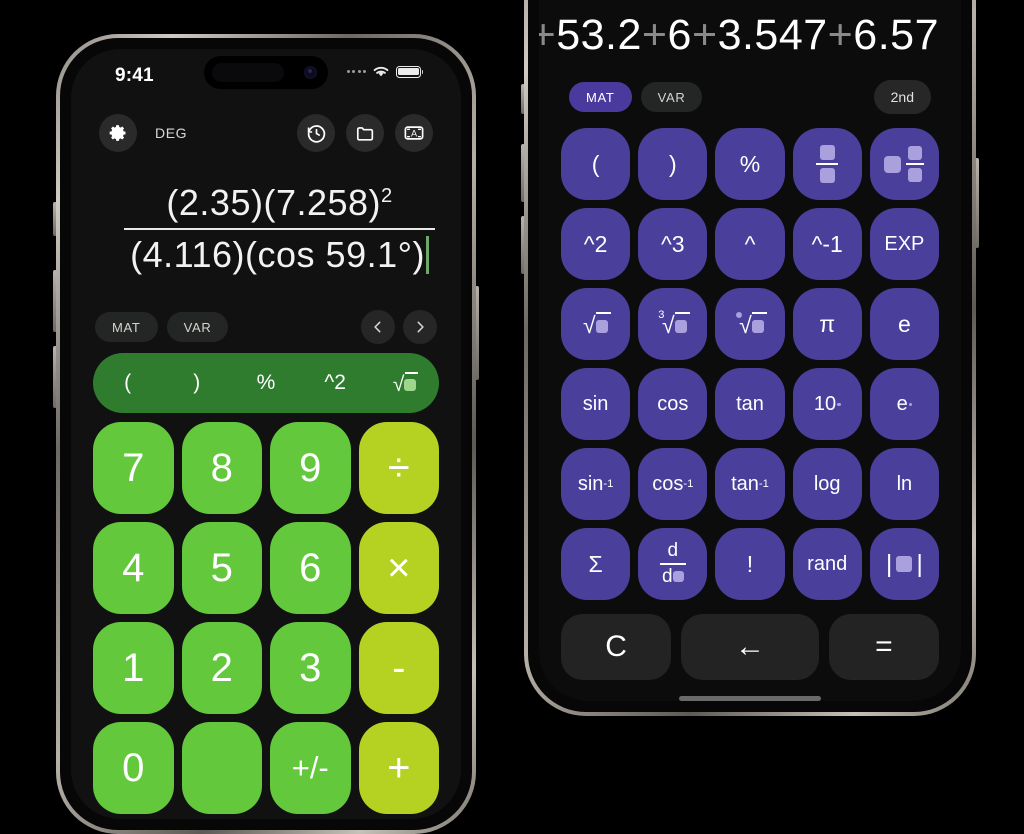 This screenshot has height=834, width=1024. I want to click on top-toolbar: DEG A, so click(266, 129).